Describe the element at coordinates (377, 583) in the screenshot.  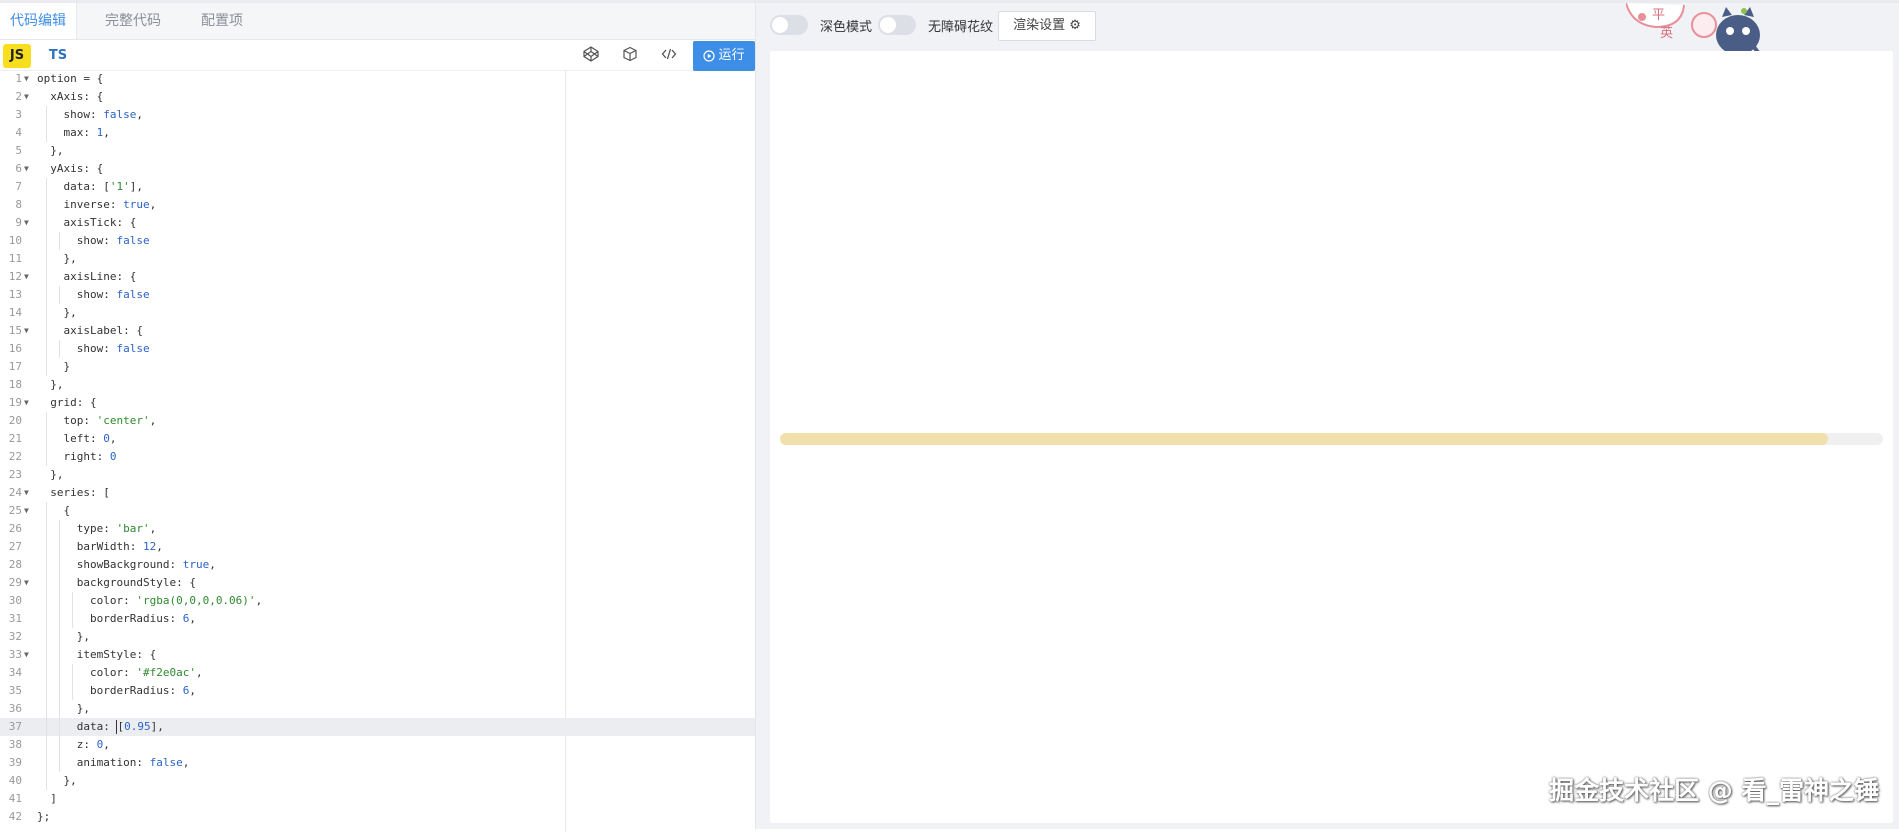
I see `code-line: 29 ▼ backgroundStyle: {` at that location.